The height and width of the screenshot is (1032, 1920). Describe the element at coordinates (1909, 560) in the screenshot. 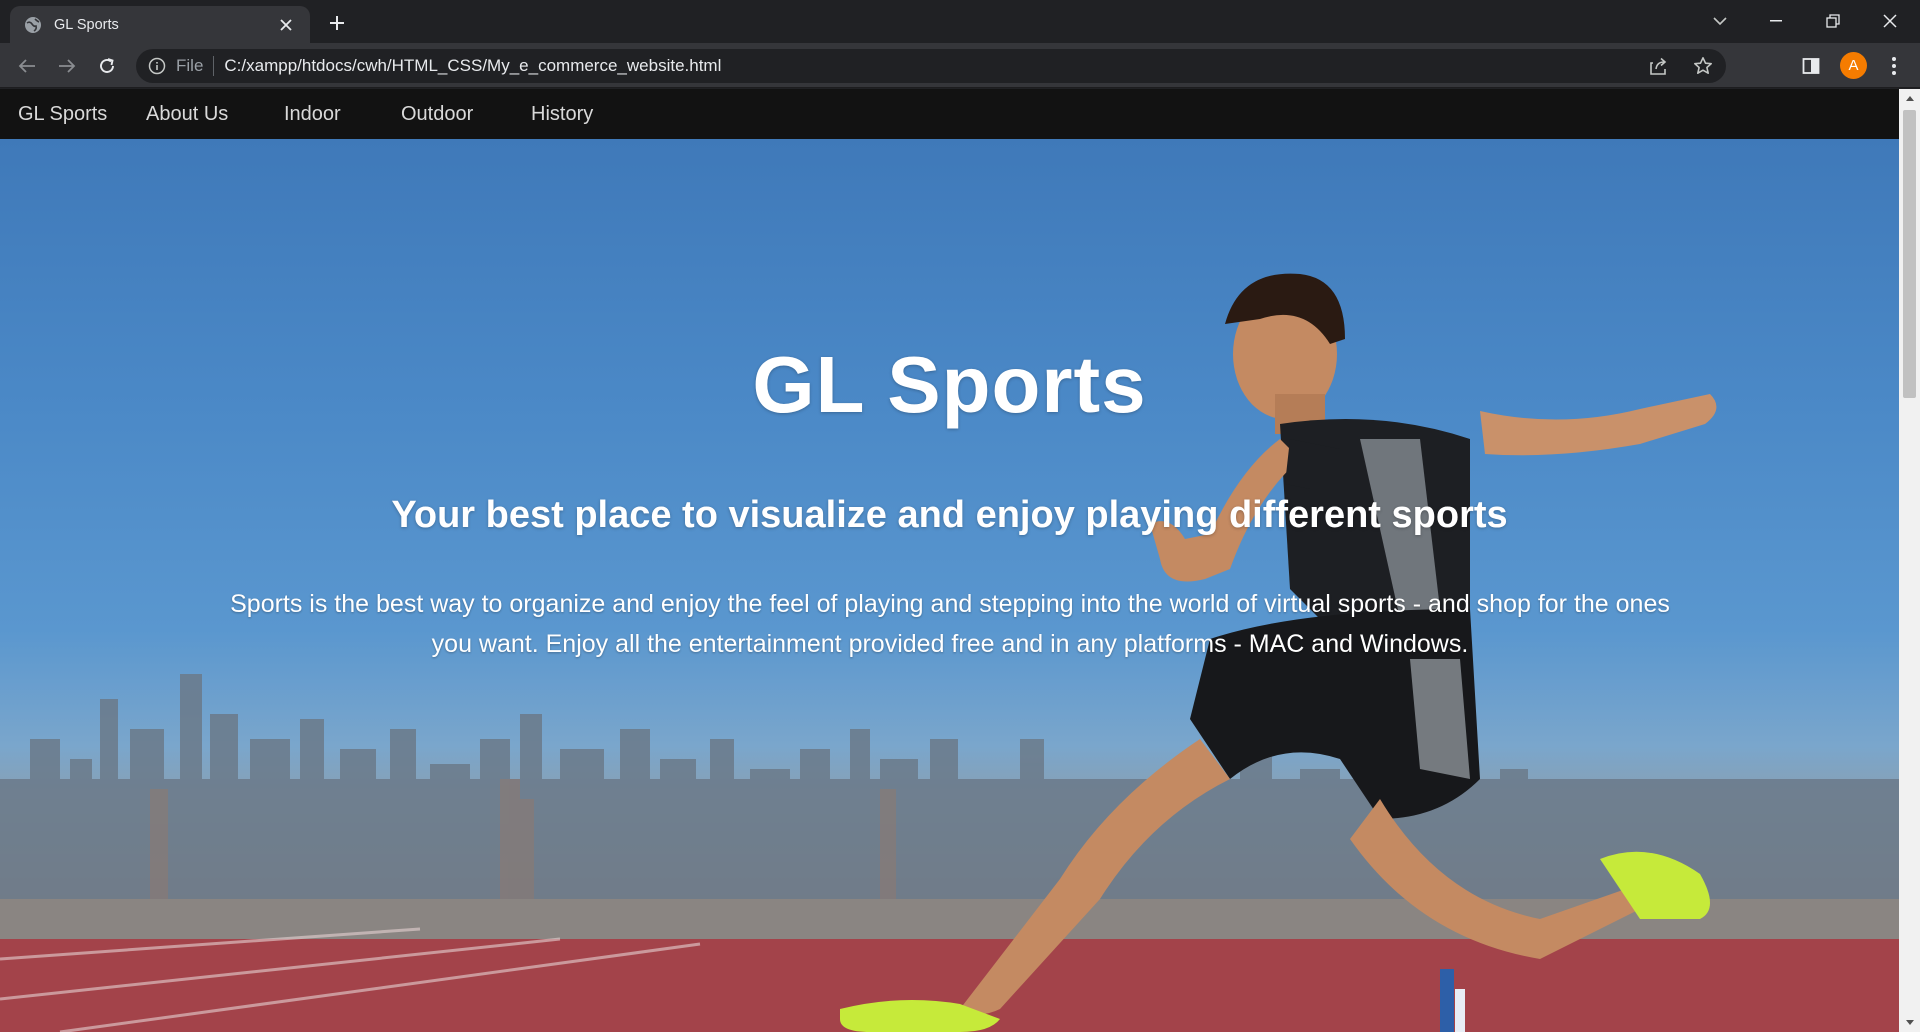

I see `vertical-scrollbar` at that location.